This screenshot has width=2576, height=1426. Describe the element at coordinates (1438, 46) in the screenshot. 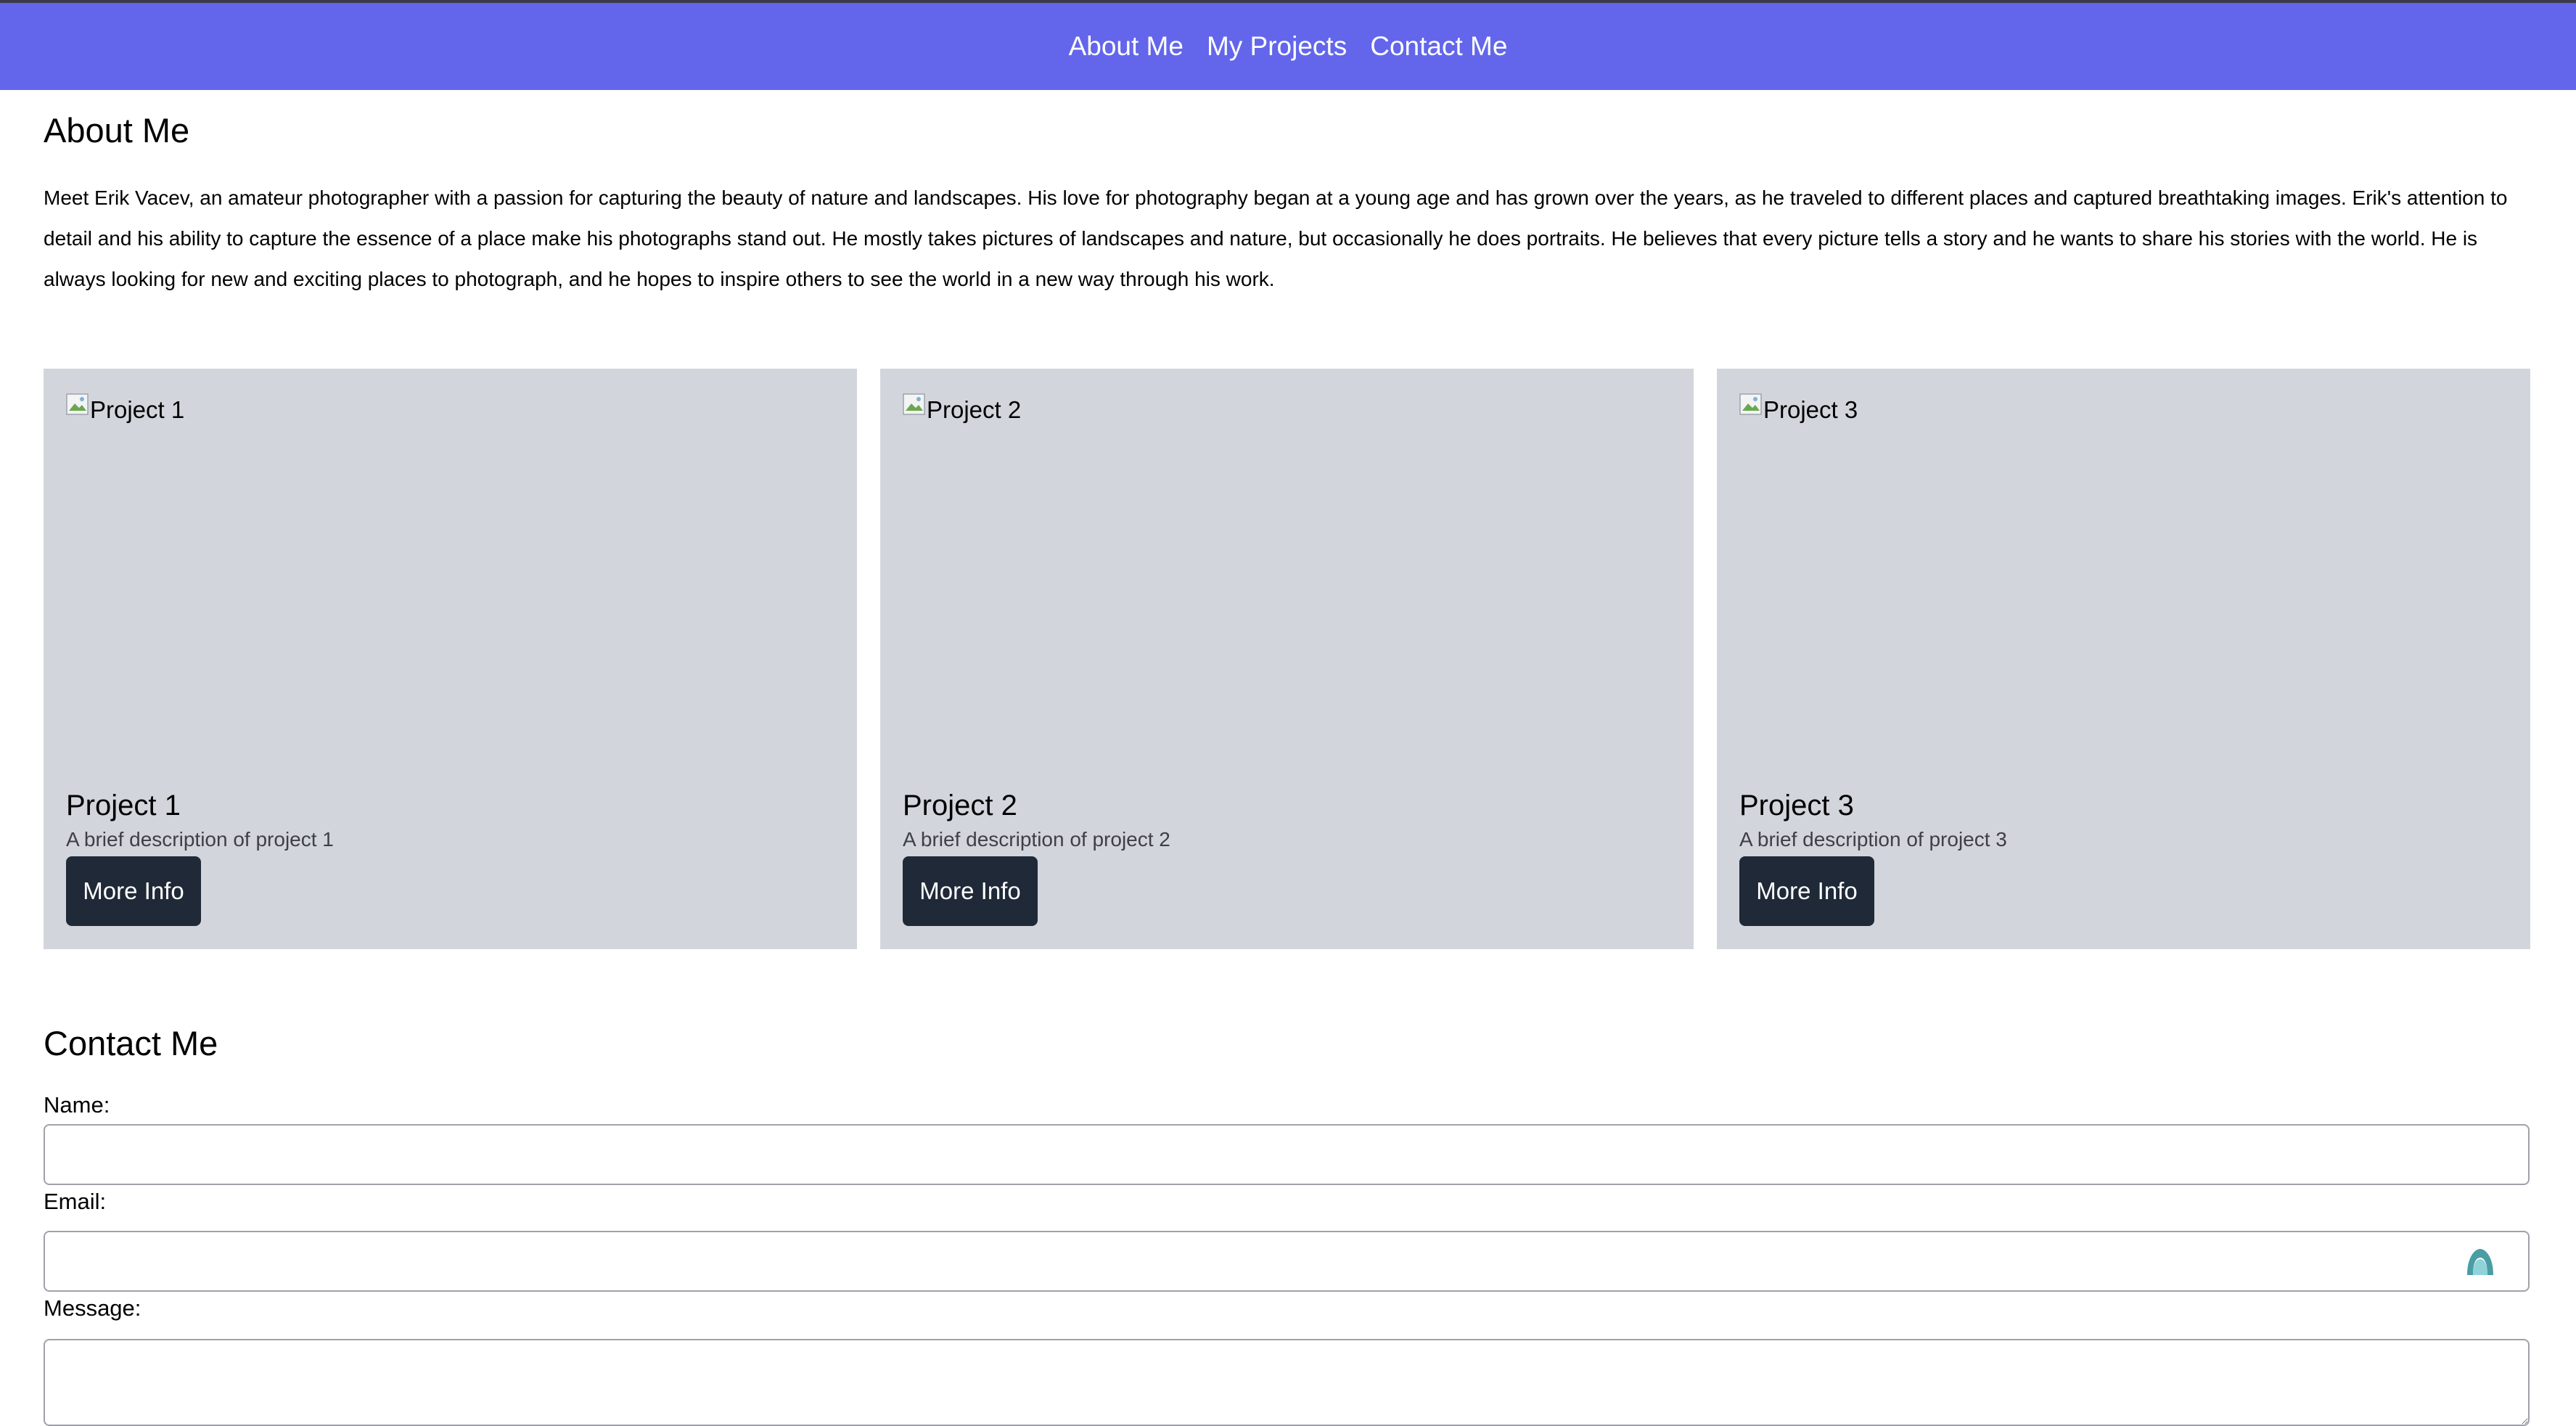

I see `nav-link-contact: Contact Me` at that location.